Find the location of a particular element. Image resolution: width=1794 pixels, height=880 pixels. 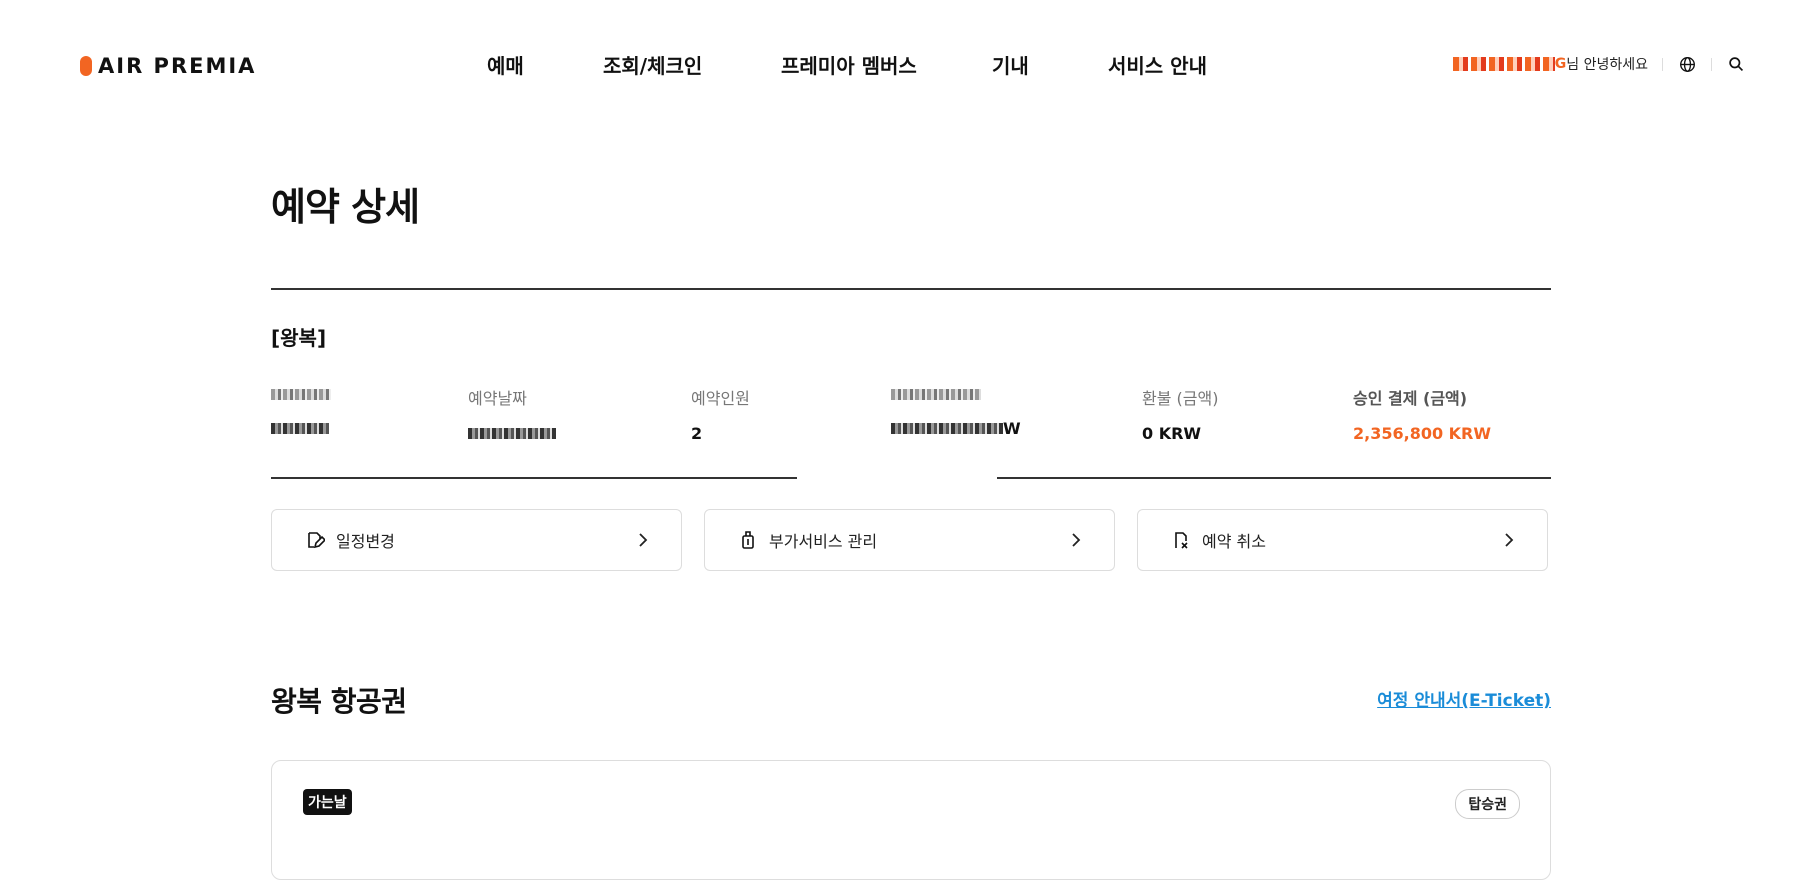

air-premia-logo: AIR PREMIA is located at coordinates (168, 66).